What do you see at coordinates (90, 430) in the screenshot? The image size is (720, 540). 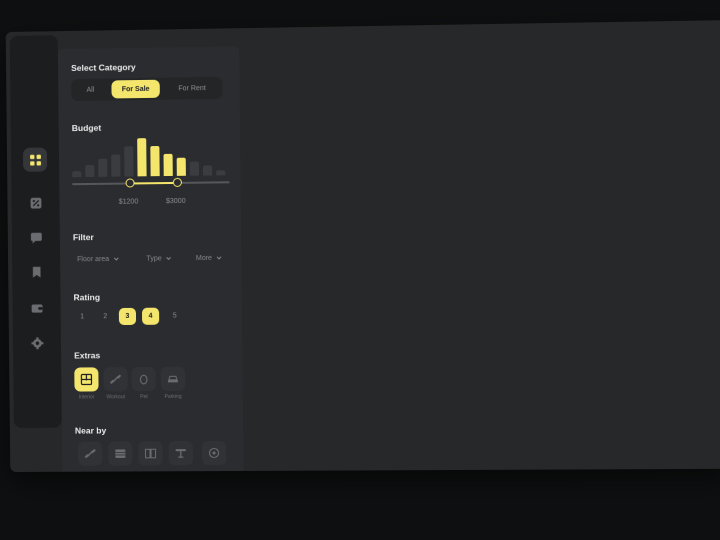 I see `nearby-title: Near by` at bounding box center [90, 430].